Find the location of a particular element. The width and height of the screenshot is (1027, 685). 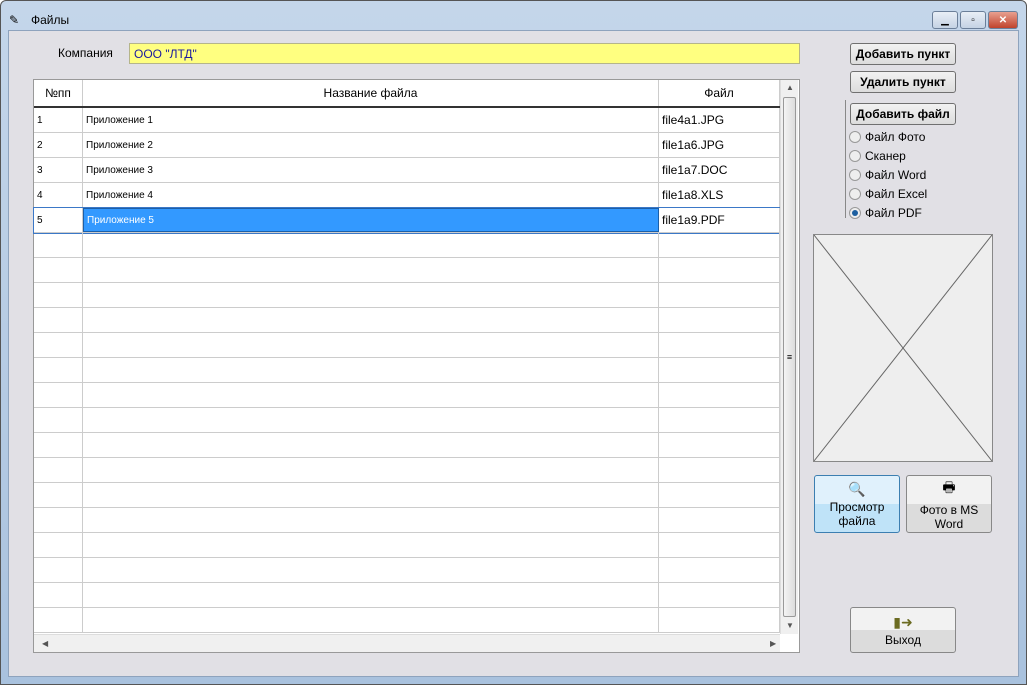

cell-file: file1a6.JPG is located at coordinates (719, 145).